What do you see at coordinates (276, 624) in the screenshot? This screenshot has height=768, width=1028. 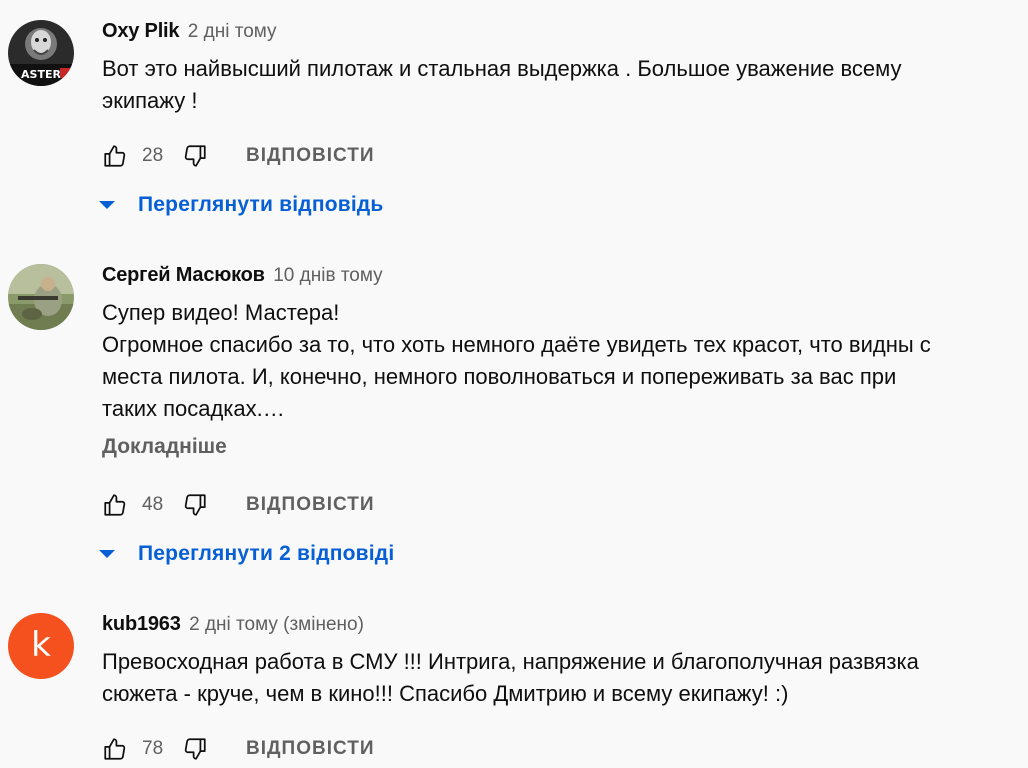 I see `comment-time: 2 дні тому (змінено)` at bounding box center [276, 624].